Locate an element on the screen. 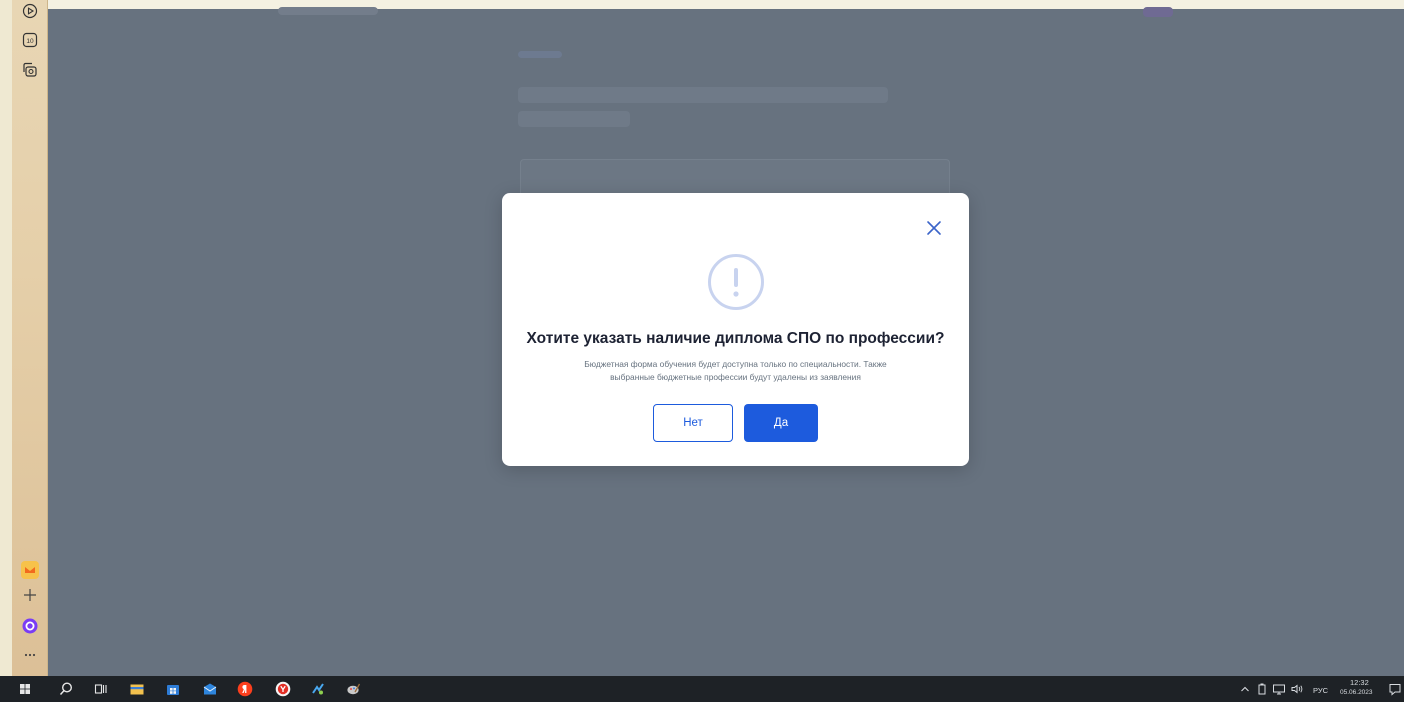  app-orange-icon is located at coordinates (30, 570).